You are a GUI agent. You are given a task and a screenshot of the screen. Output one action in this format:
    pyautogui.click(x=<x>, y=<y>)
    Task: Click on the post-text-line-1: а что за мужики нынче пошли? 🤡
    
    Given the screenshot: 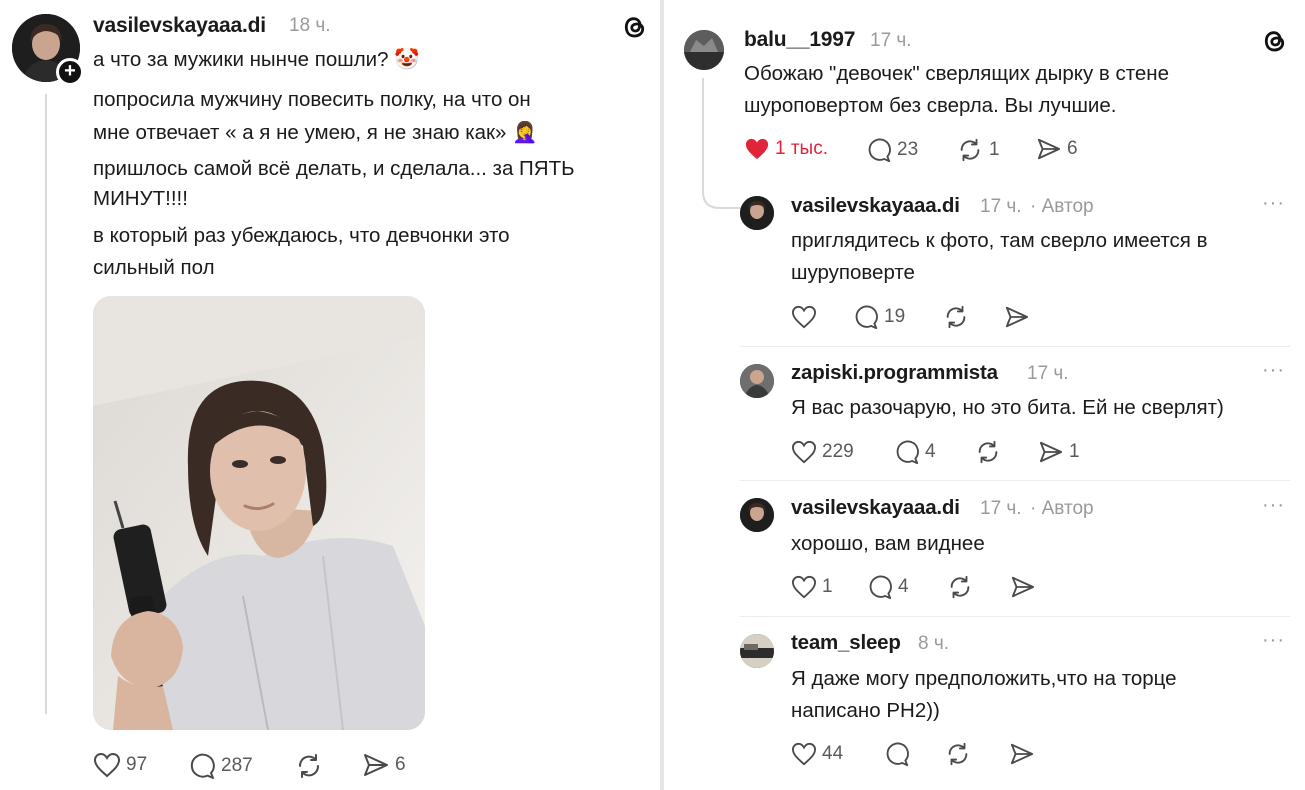 What is the action you would take?
    pyautogui.click(x=256, y=59)
    